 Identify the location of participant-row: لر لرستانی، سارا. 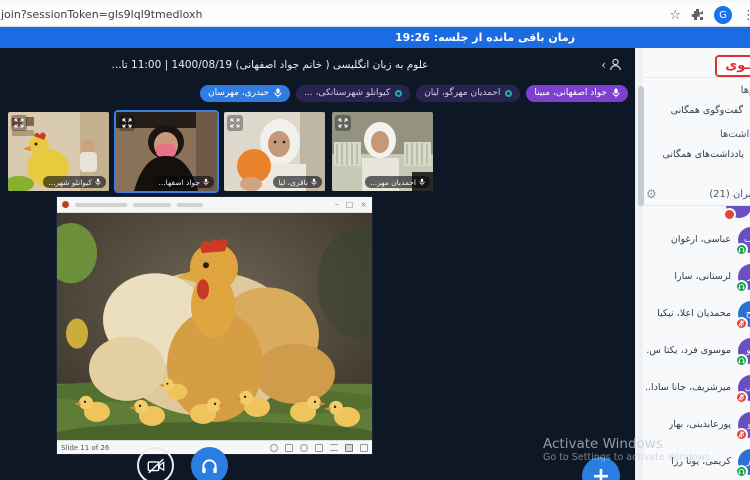
(697, 276).